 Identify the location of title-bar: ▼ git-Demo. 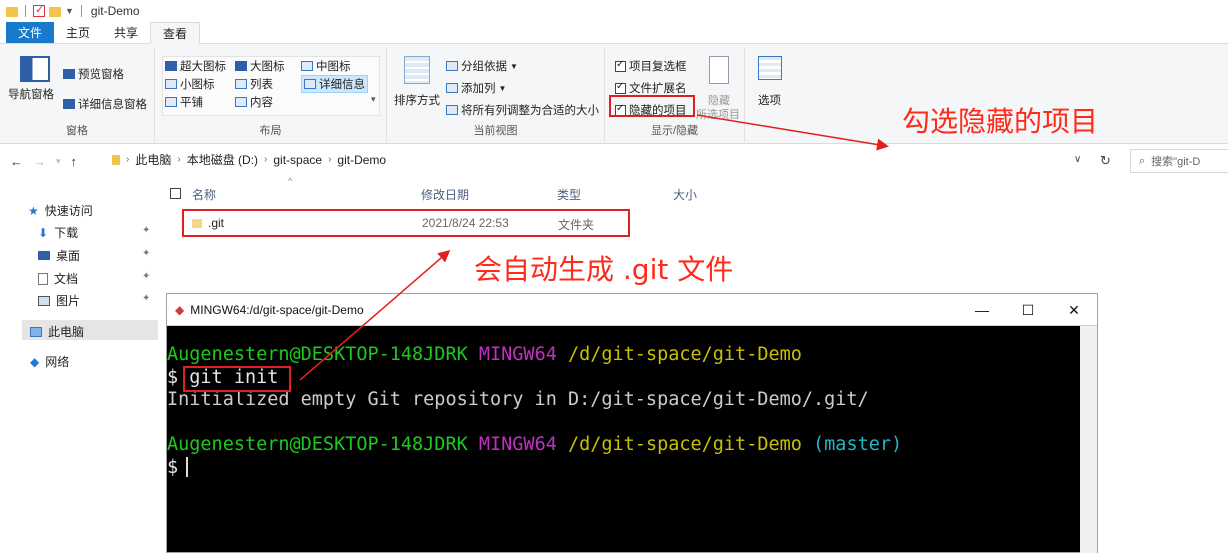
(614, 11).